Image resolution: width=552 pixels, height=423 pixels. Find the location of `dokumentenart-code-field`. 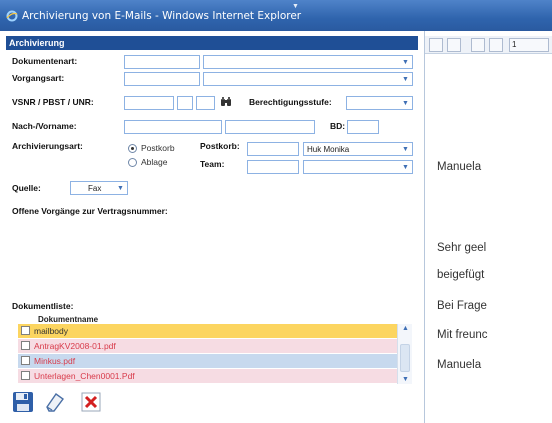

dokumentenart-code-field is located at coordinates (162, 62).